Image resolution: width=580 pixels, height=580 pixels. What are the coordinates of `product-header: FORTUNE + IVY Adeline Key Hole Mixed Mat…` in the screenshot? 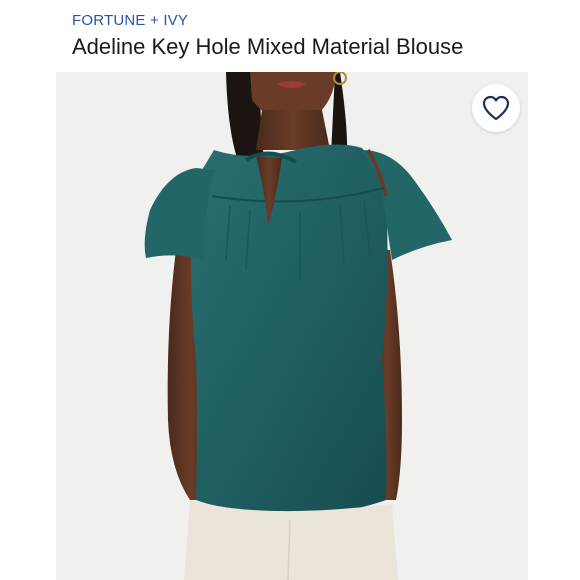 It's located at (292, 36).